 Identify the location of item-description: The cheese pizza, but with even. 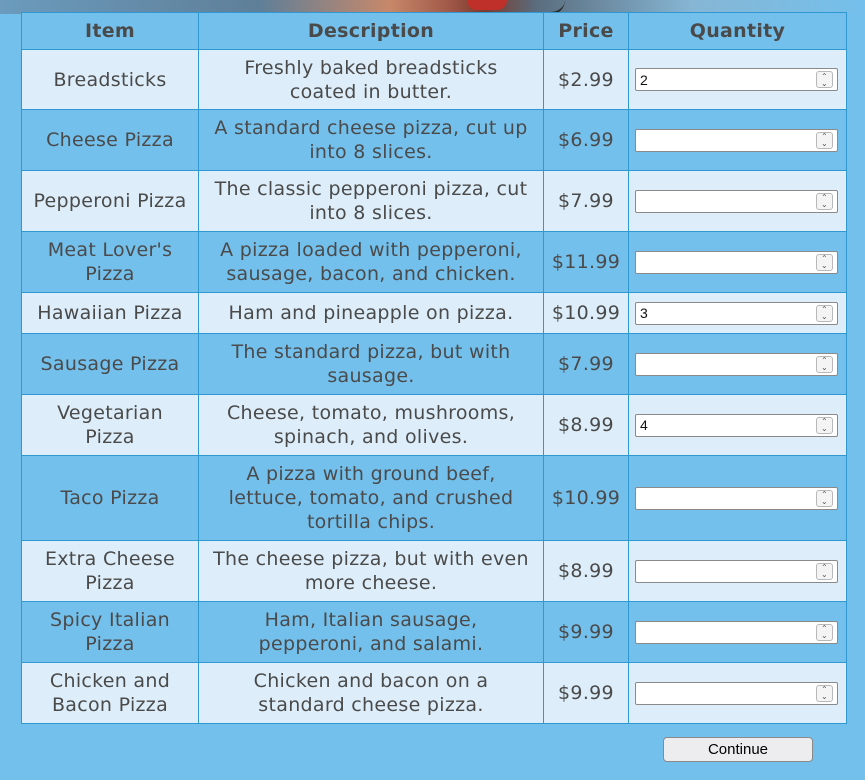
(371, 559).